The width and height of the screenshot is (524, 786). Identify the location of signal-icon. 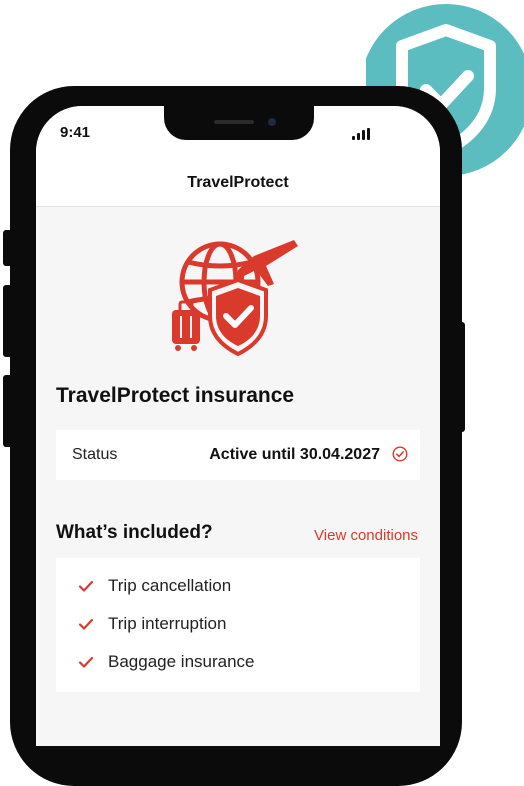
(361, 134).